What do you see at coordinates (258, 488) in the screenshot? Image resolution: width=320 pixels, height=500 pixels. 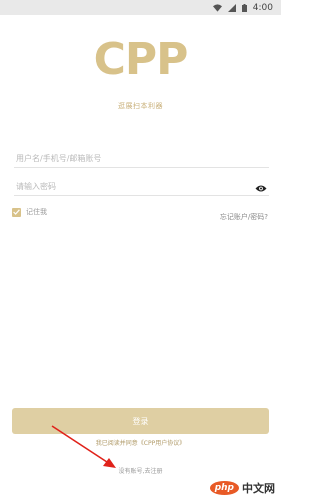 I see `watermark-site: 中文网` at bounding box center [258, 488].